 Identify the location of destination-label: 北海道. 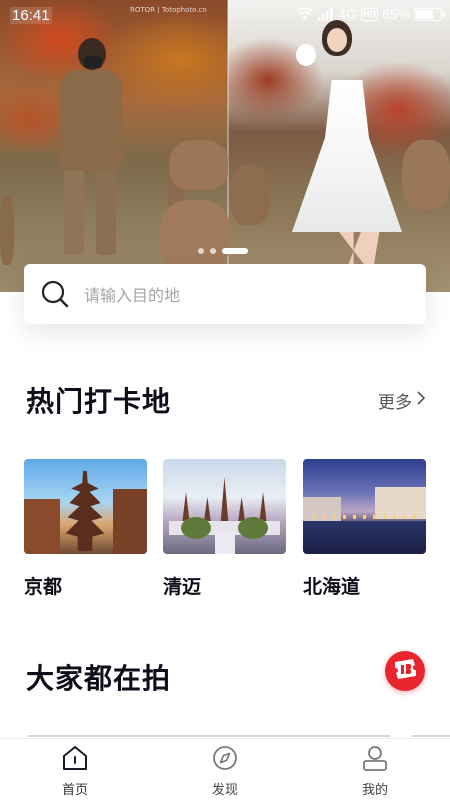
(364, 585).